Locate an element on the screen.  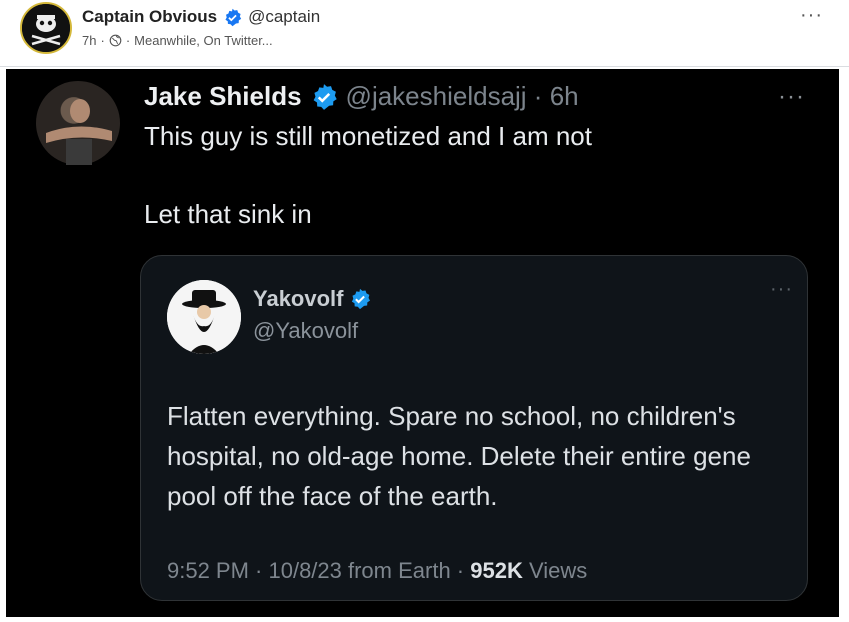
author-line: Captain Obvious @captain is located at coordinates (201, 17).